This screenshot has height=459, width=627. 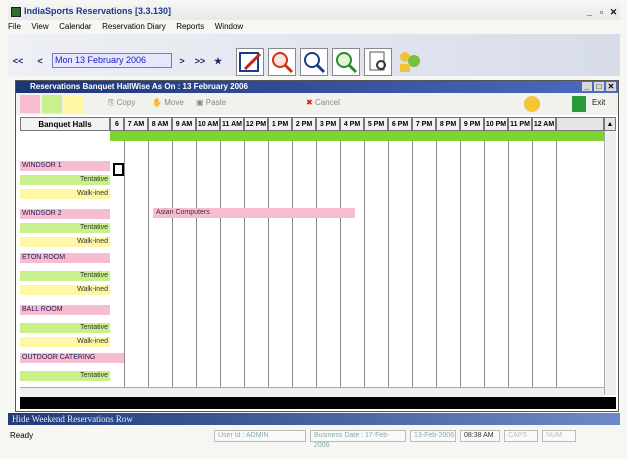 What do you see at coordinates (72, 419) in the screenshot?
I see `weekend-toggle-label: Hide Weekend Reservations Row` at bounding box center [72, 419].